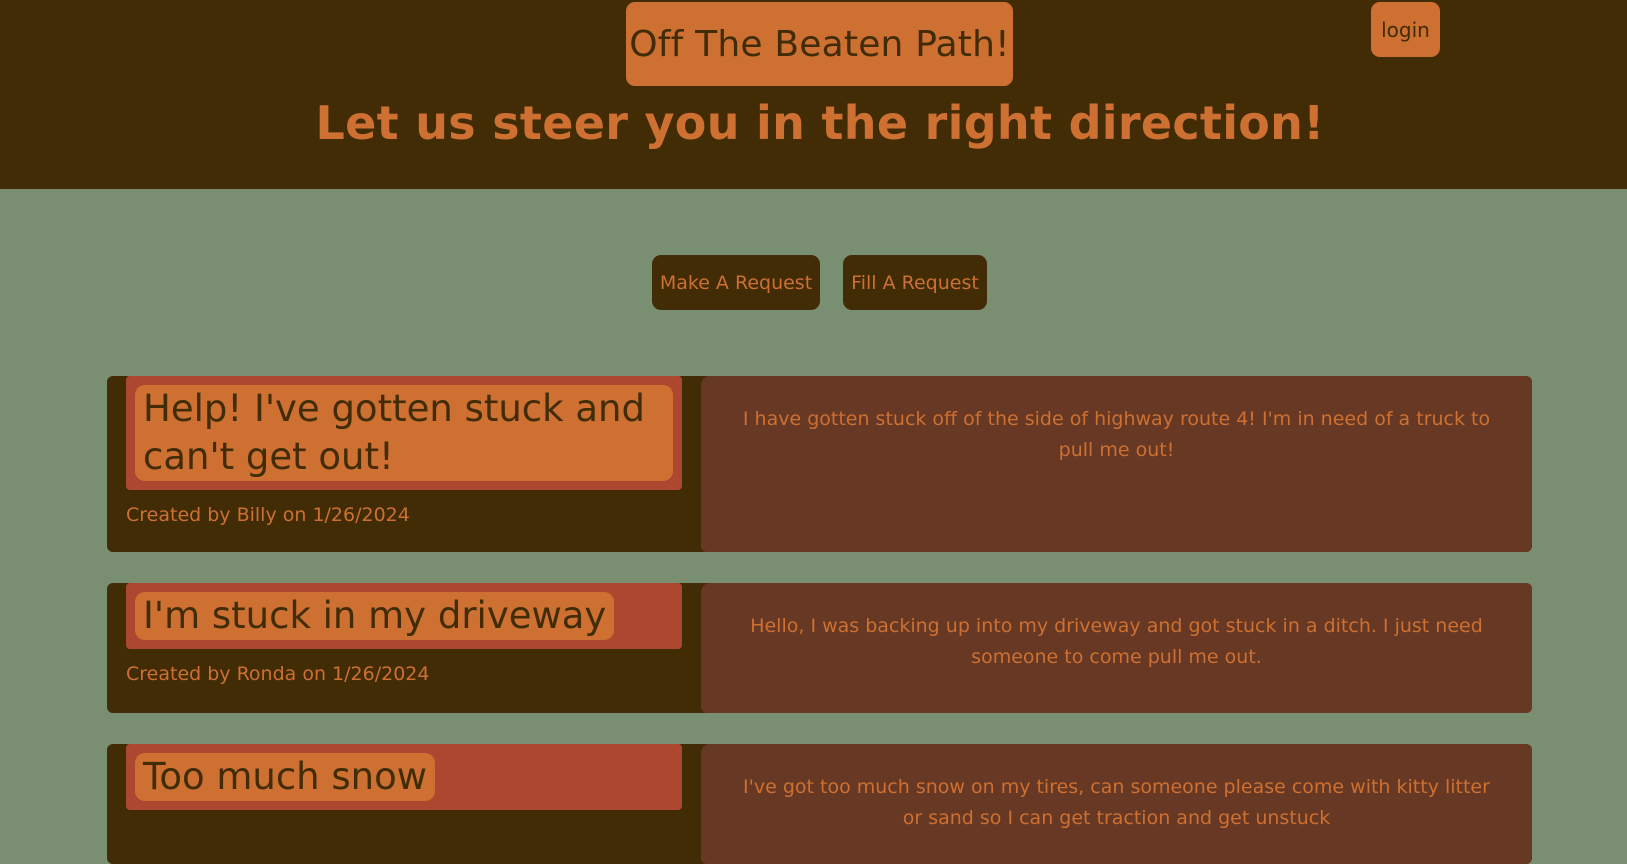 The height and width of the screenshot is (864, 1627). I want to click on site-title-button: Off The Beaten Path!, so click(819, 44).